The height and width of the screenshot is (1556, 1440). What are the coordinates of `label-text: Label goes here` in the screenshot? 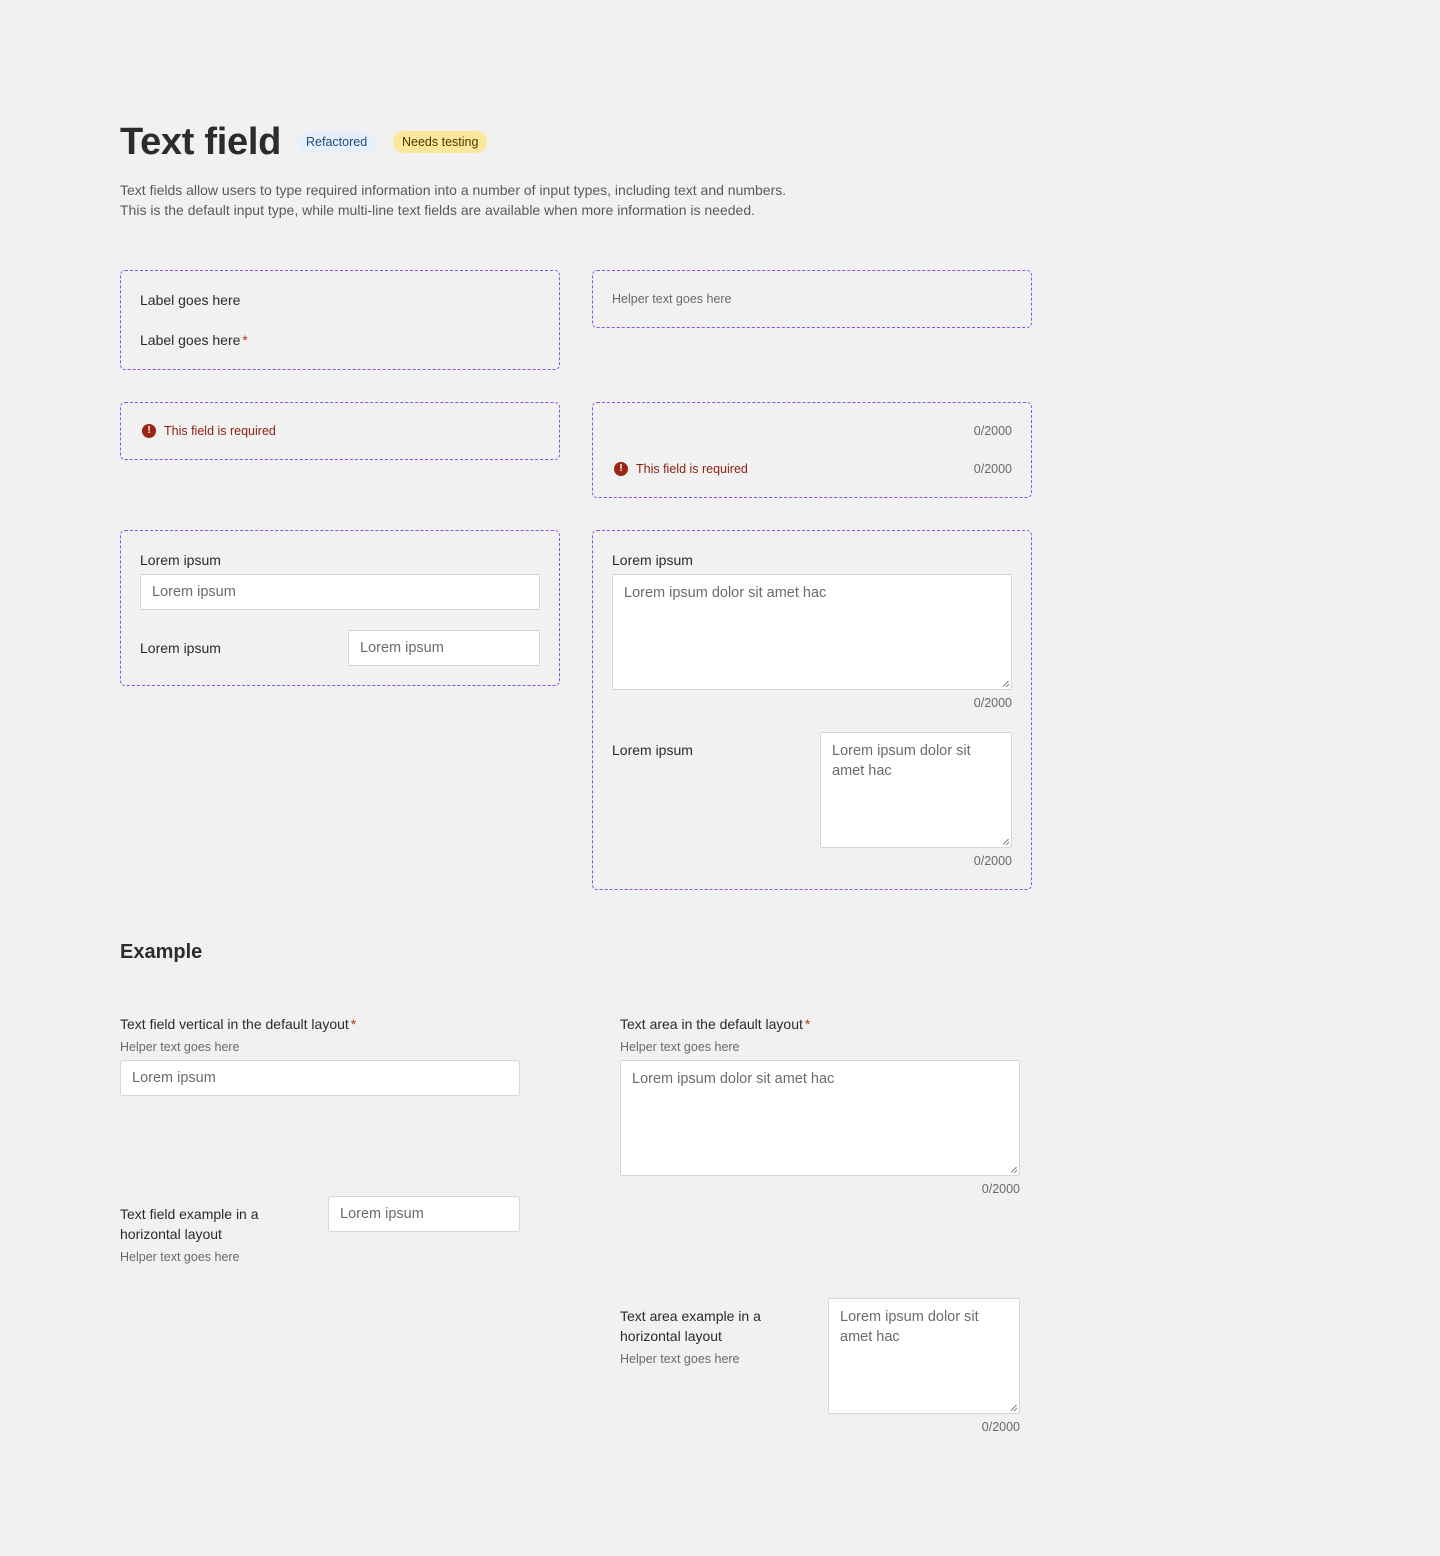 It's located at (190, 300).